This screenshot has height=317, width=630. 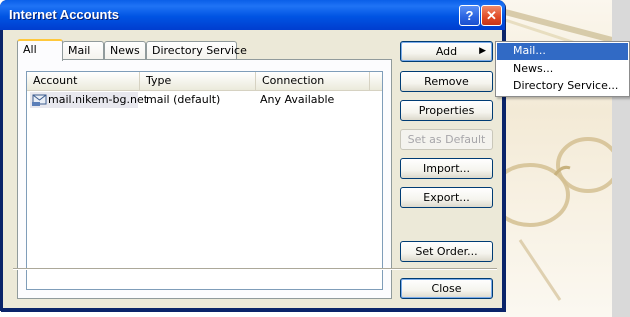 What do you see at coordinates (79, 50) in the screenshot?
I see `tab-label: Mail` at bounding box center [79, 50].